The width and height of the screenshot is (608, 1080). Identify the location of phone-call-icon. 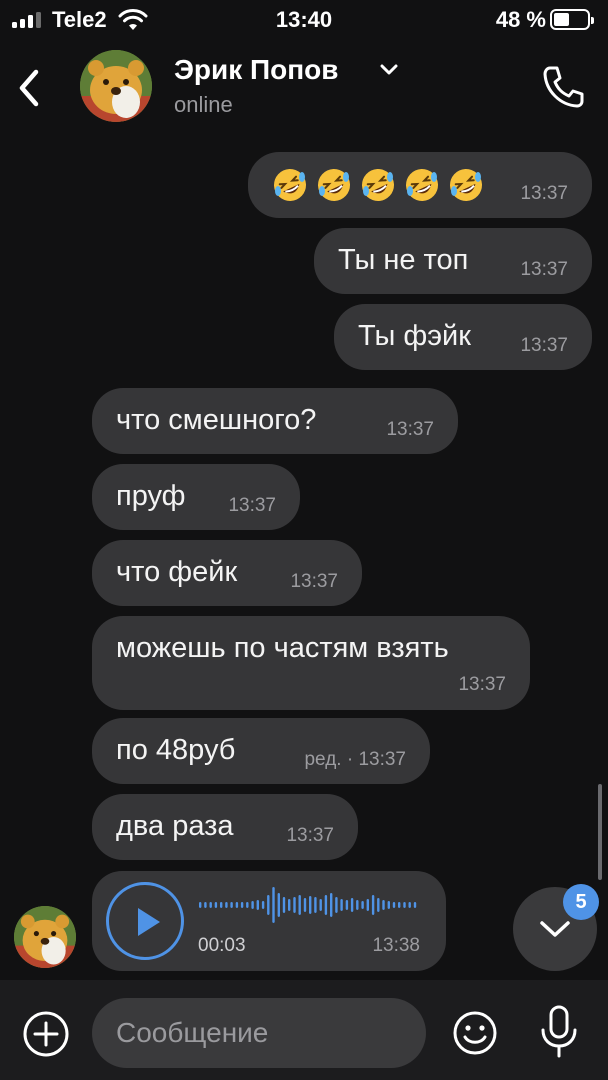
(563, 87).